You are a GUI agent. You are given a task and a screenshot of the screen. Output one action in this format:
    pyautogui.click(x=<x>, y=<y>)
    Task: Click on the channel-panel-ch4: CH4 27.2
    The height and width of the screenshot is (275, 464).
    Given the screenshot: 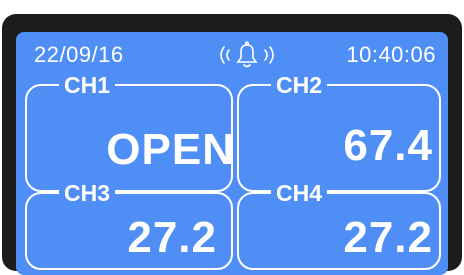 What is the action you would take?
    pyautogui.click(x=339, y=226)
    